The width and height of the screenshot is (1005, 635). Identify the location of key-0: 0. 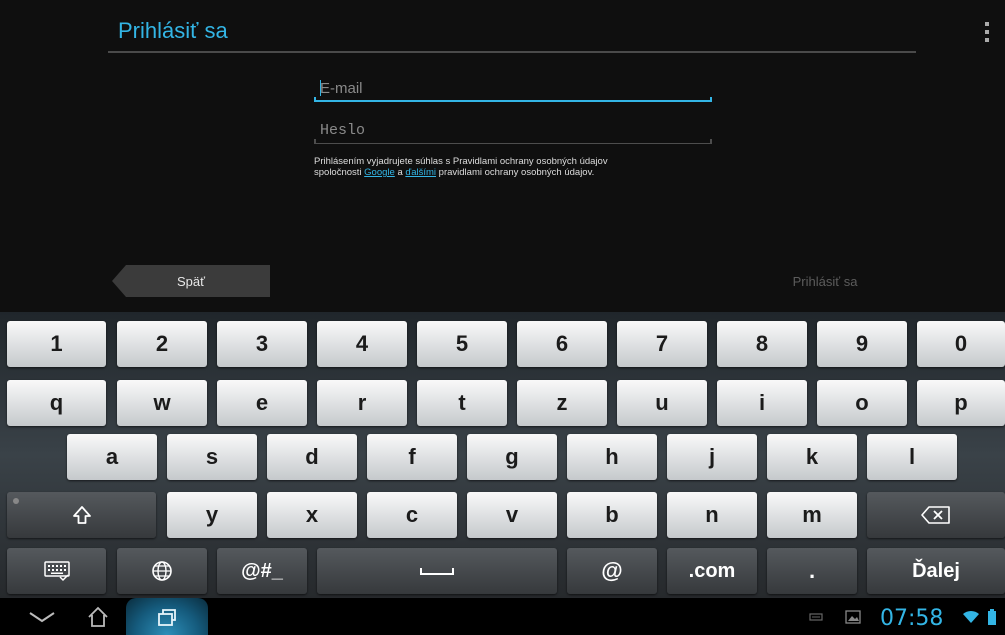
(961, 344).